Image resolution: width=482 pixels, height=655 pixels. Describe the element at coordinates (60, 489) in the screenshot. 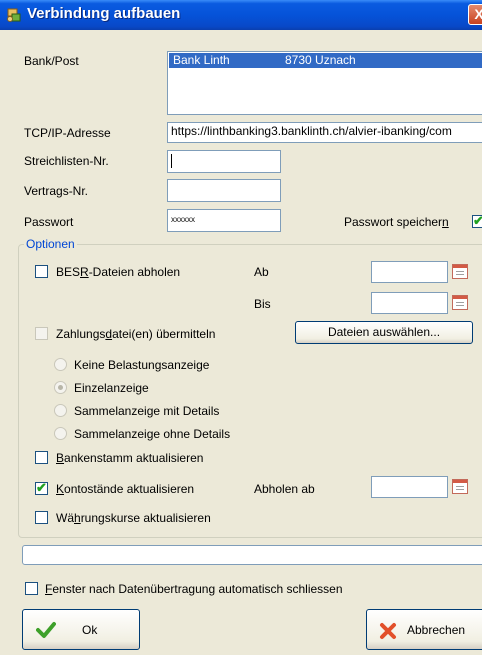

I see `konto-label-accel: K` at that location.